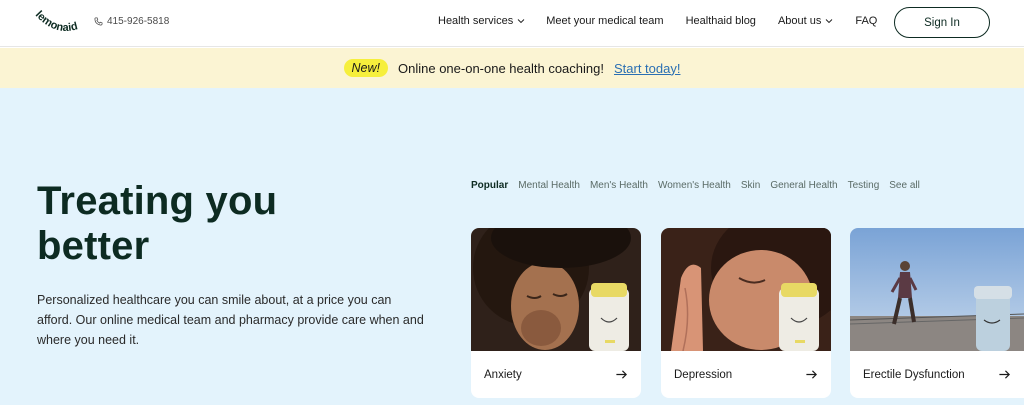  I want to click on nav-health-services: Health services, so click(481, 21).